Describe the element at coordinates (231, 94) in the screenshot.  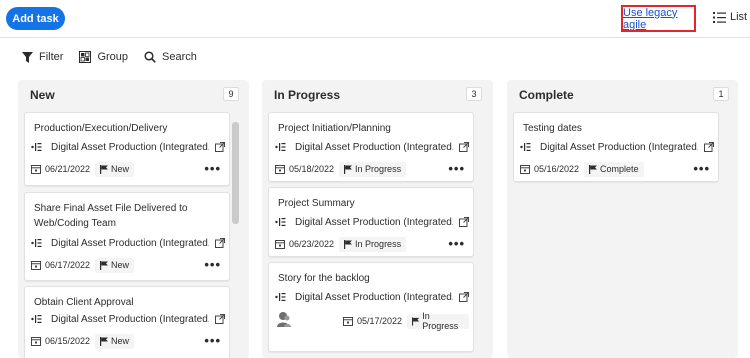
I see `column-count-badge: 9` at that location.